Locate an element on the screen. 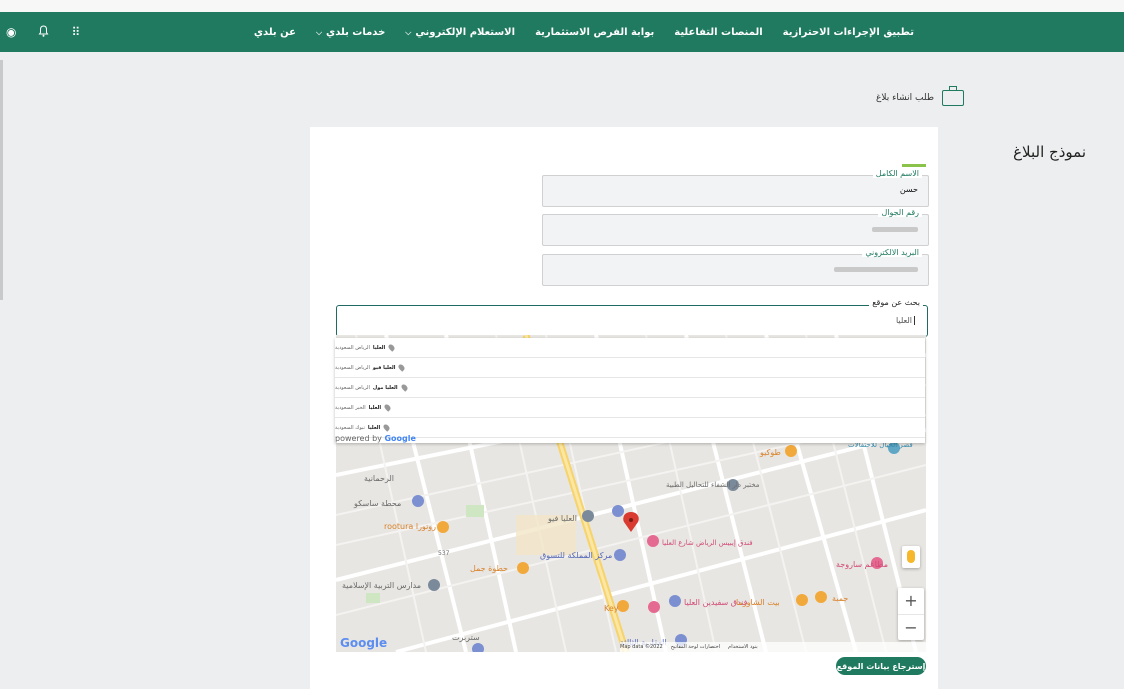 This screenshot has width=1124, height=689. map-label: مطاعم ساروجة is located at coordinates (862, 564).